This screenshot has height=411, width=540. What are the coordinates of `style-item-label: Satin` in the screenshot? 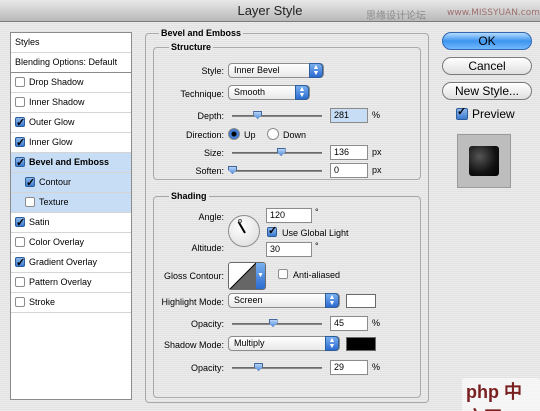 It's located at (39, 222).